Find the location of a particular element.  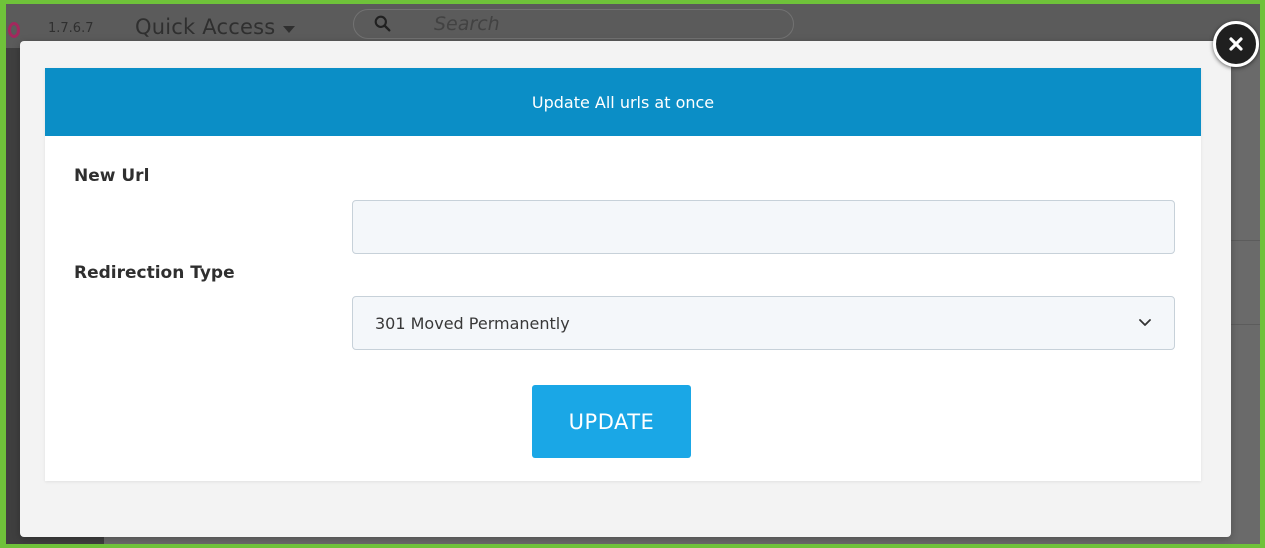

new-url-input is located at coordinates (763, 227).